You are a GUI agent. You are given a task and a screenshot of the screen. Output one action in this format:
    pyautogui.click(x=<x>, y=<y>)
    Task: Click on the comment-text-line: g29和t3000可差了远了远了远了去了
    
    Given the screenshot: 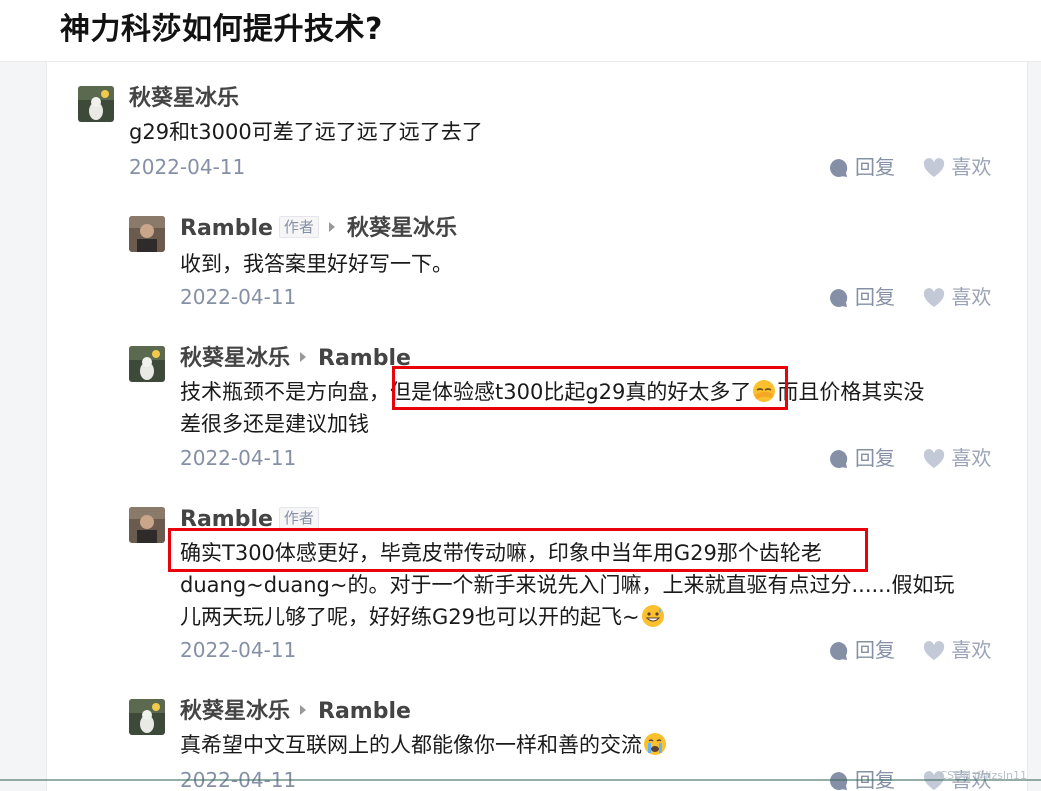 What is the action you would take?
    pyautogui.click(x=306, y=132)
    